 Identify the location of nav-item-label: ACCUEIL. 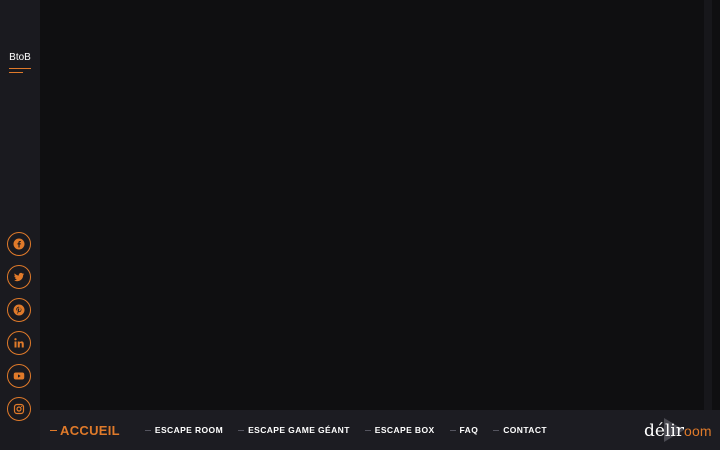
(90, 430).